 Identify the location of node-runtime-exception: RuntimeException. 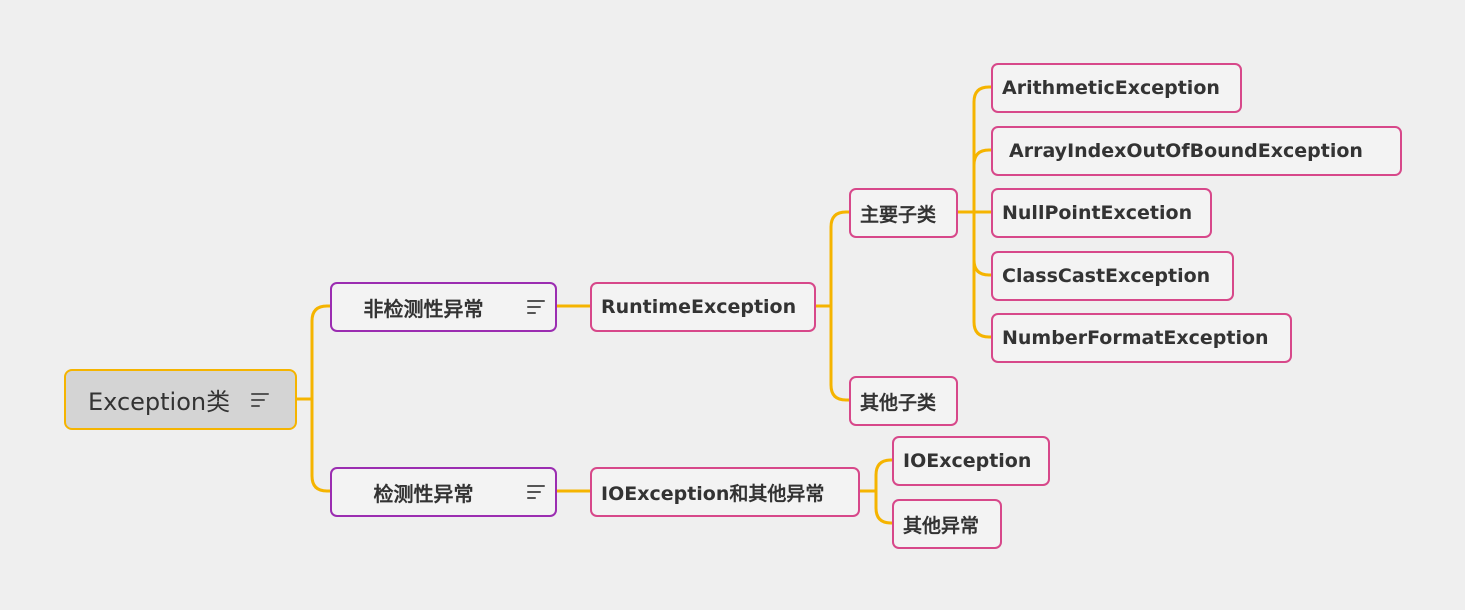
(703, 307).